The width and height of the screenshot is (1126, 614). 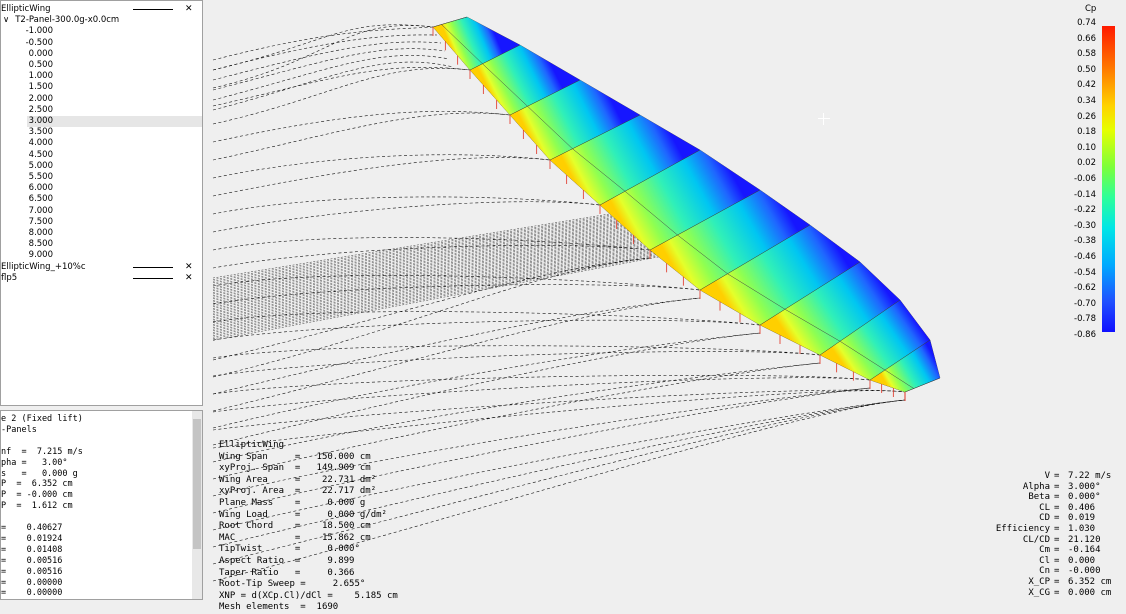 I want to click on tree-item-opp: 1.500, so click(x=27, y=87).